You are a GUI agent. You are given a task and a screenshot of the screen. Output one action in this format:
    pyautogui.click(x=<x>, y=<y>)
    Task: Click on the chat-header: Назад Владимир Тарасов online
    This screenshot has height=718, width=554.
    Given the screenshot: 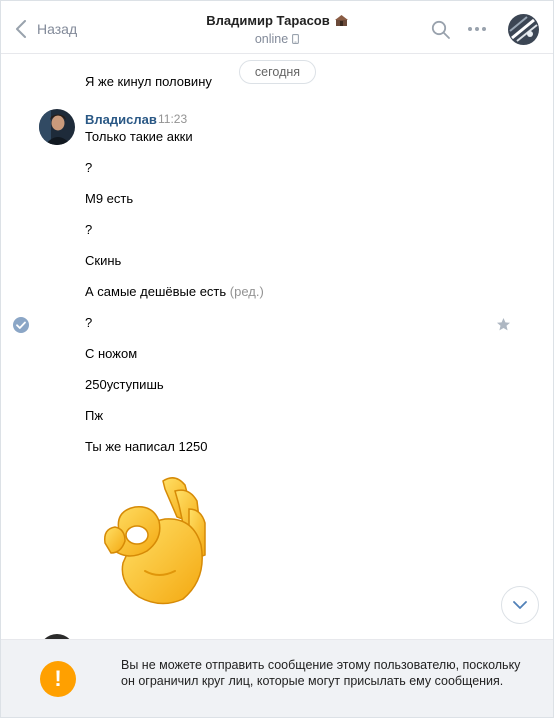 What is the action you would take?
    pyautogui.click(x=277, y=27)
    